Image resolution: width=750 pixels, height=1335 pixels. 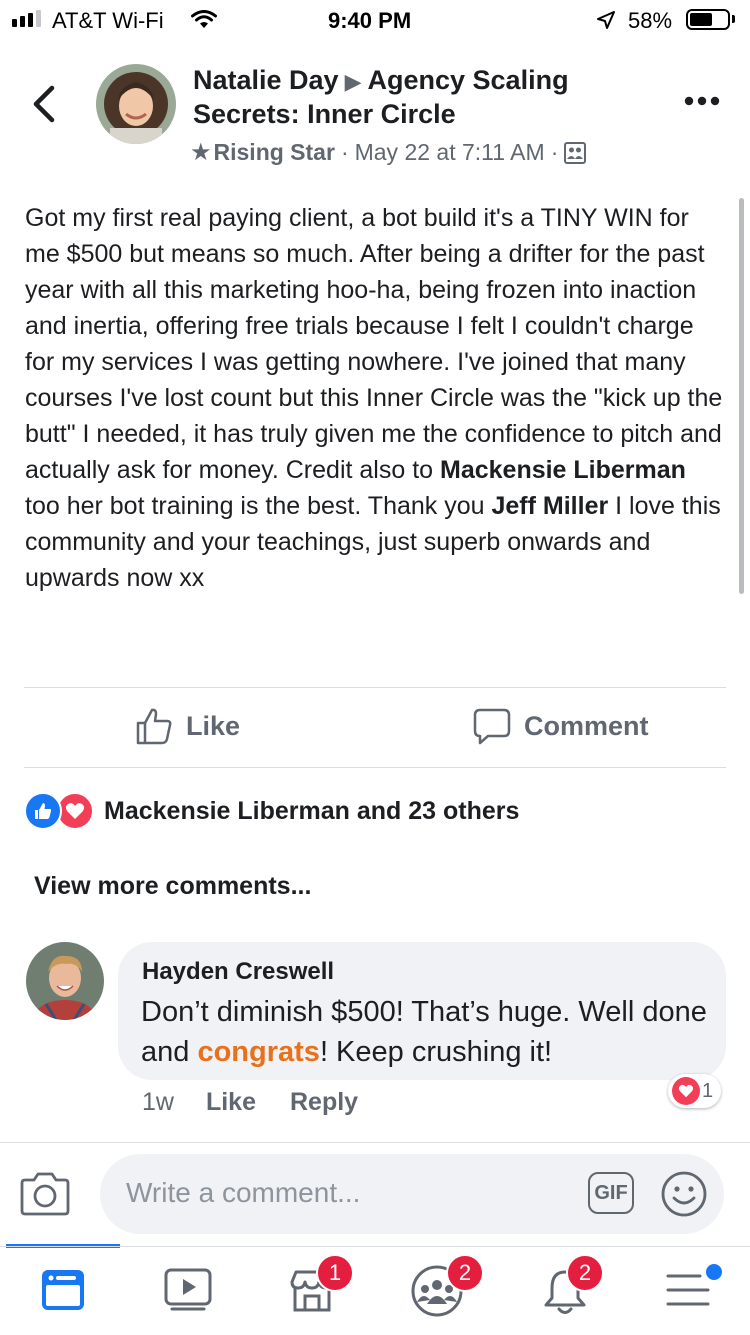 What do you see at coordinates (188, 1290) in the screenshot?
I see `watch-video-icon` at bounding box center [188, 1290].